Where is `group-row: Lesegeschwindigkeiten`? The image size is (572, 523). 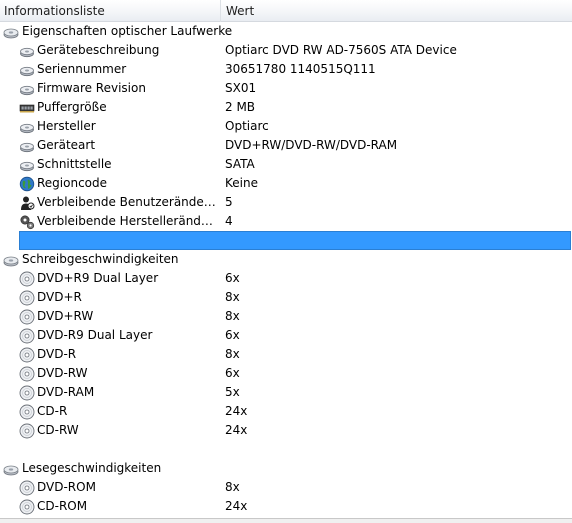 group-row: Lesegeschwindigkeiten is located at coordinates (286, 468).